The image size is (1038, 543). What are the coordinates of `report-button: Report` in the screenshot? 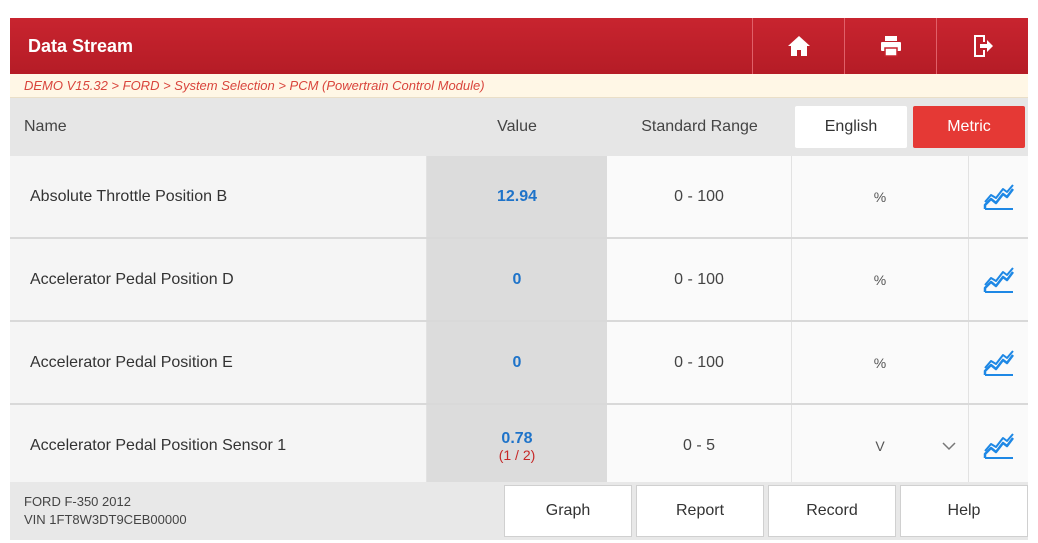 It's located at (700, 511).